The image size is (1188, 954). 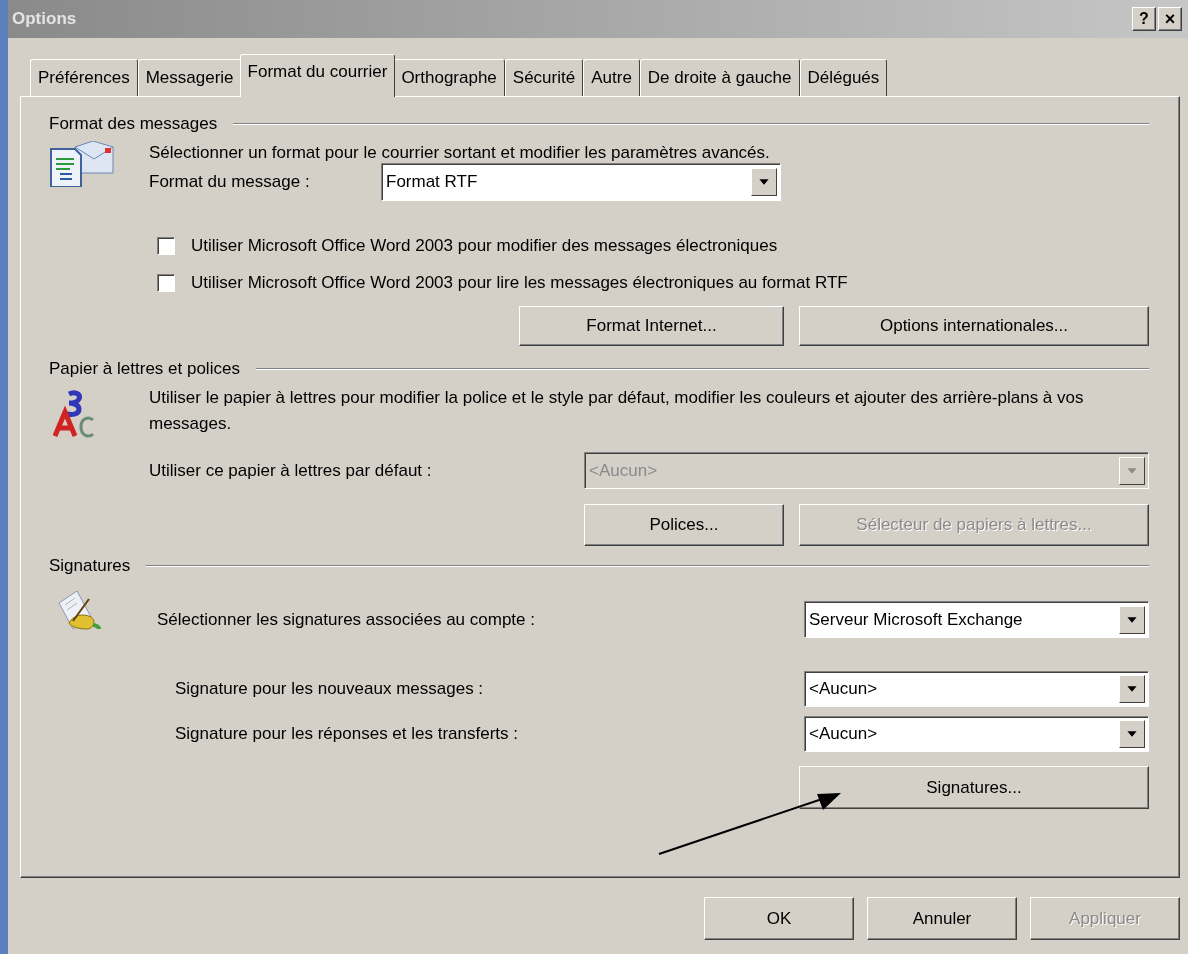 I want to click on tab: Sécurité, so click(x=544, y=77).